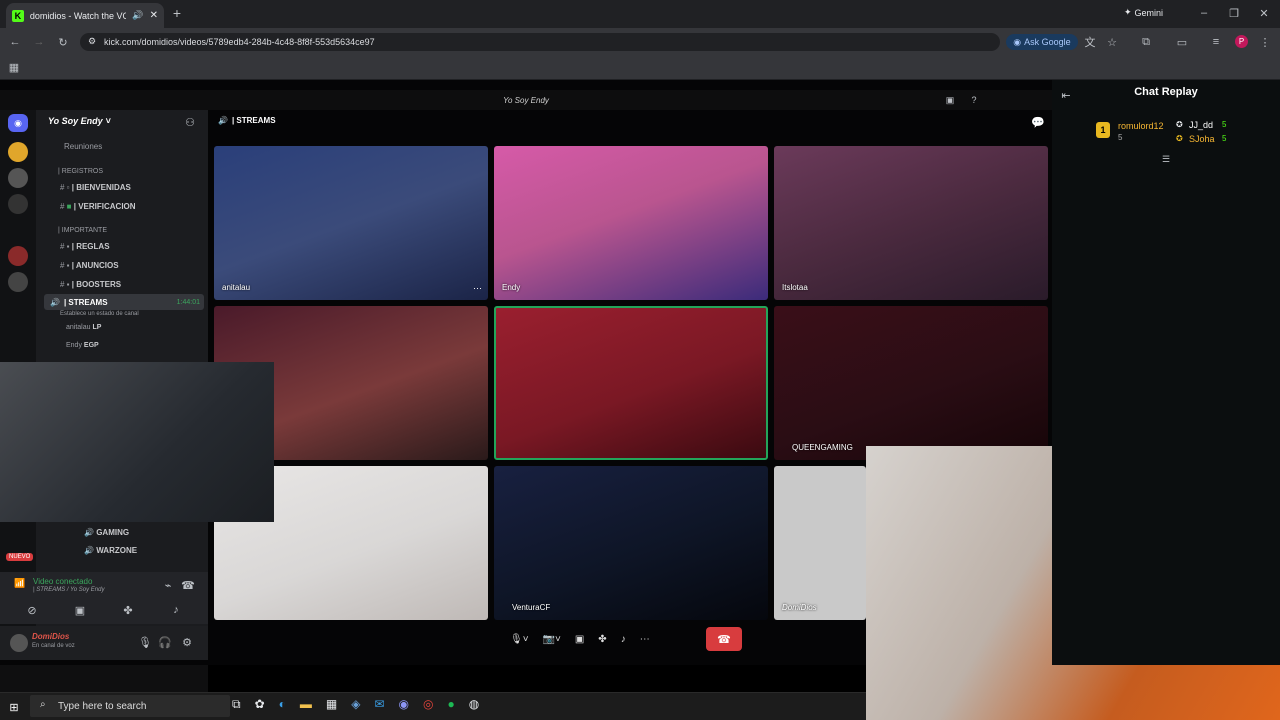  What do you see at coordinates (331, 707) in the screenshot?
I see `store-icon: ▦` at bounding box center [331, 707].